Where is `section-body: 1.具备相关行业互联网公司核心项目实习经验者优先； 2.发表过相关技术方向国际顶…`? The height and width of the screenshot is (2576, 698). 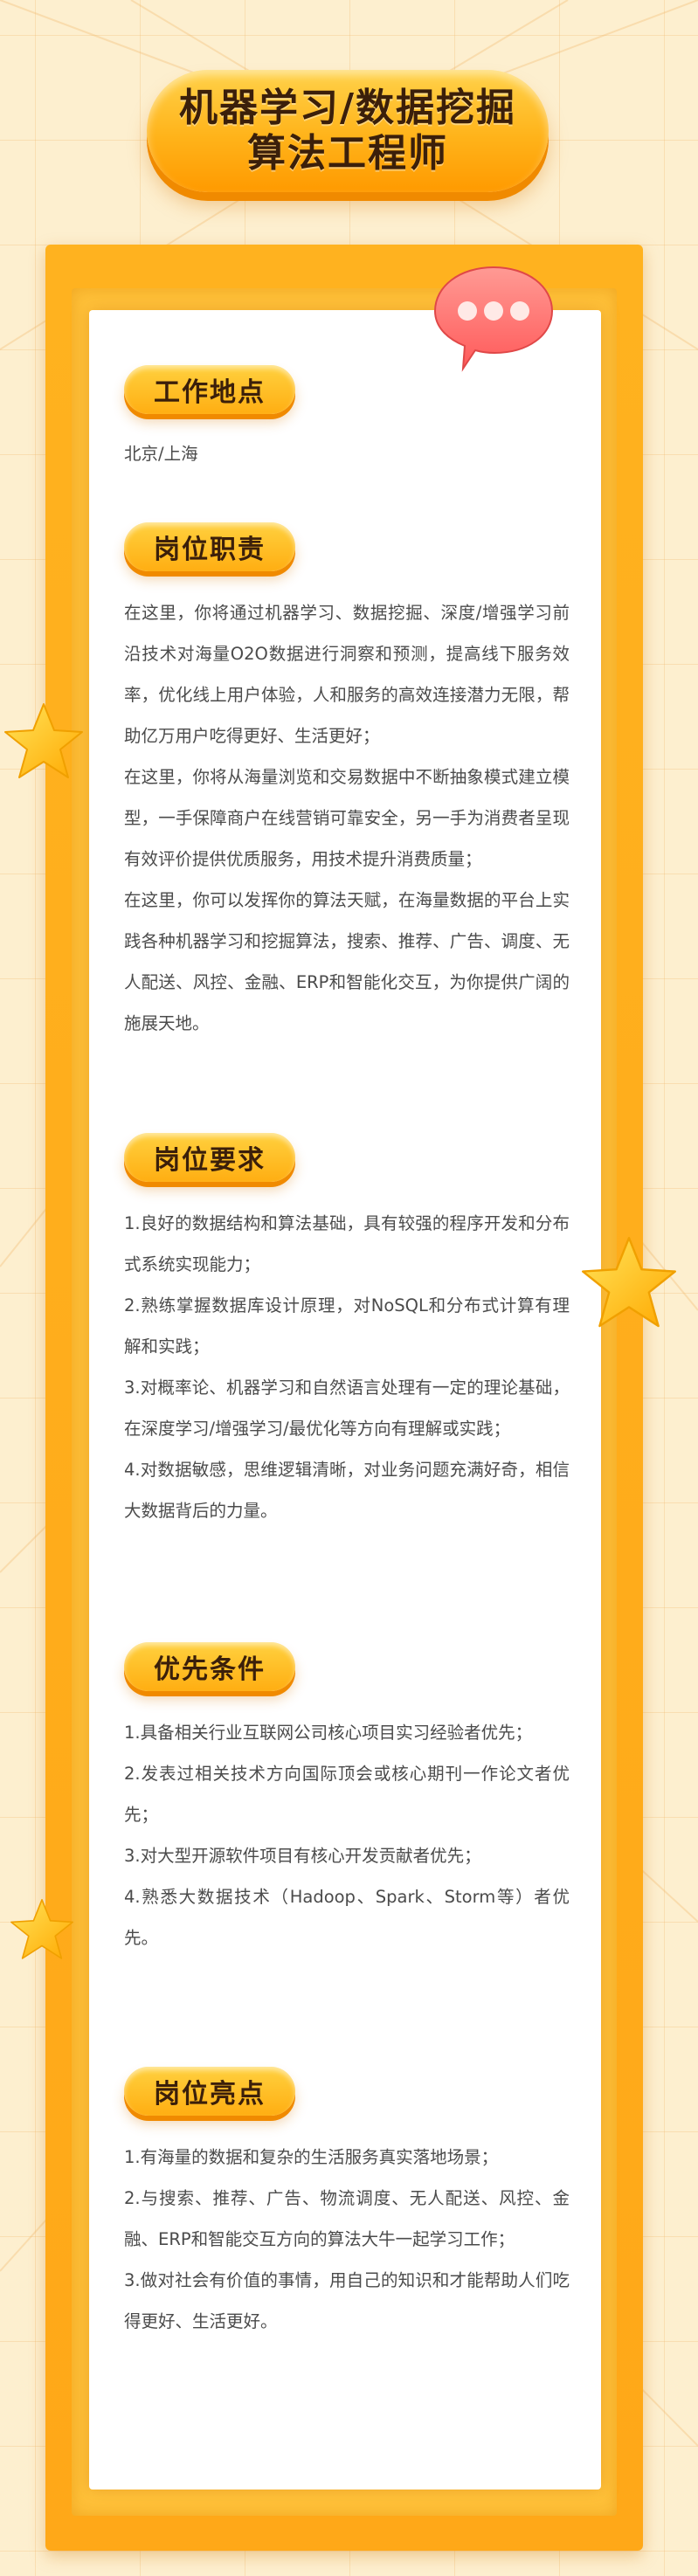 section-body: 1.具备相关行业互联网公司核心项目实习经验者优先； 2.发表过相关技术方向国际顶… is located at coordinates (347, 1835).